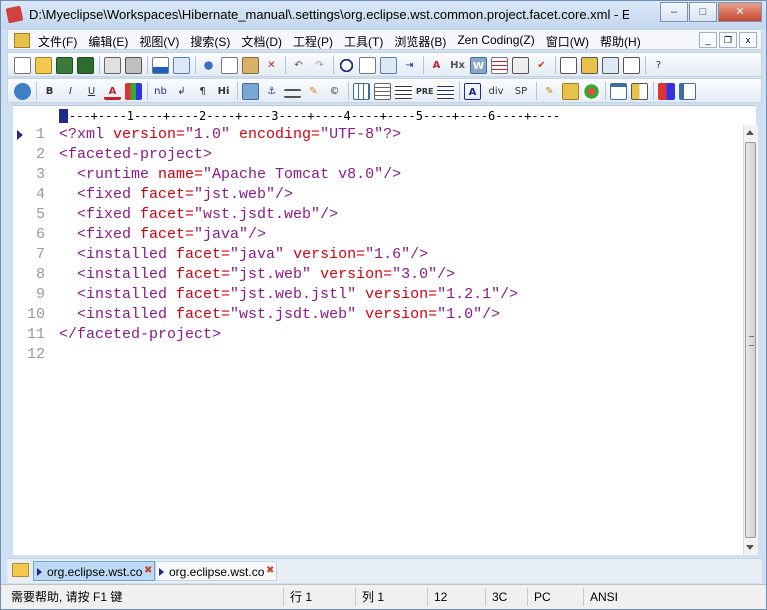 The image size is (767, 610). I want to click on menu-item: 编辑(E), so click(108, 41).